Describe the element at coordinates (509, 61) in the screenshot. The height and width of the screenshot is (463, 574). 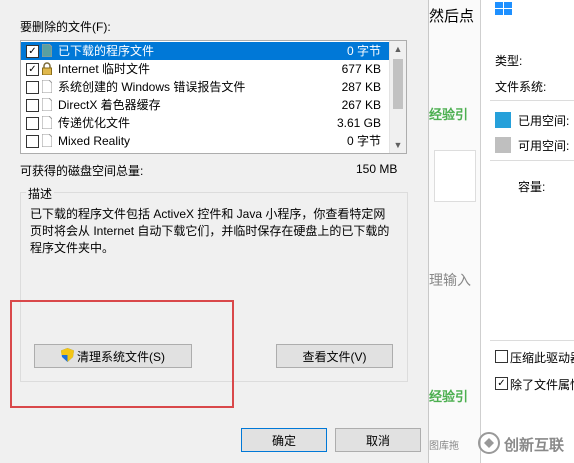
I see `type-label: 类型:` at that location.